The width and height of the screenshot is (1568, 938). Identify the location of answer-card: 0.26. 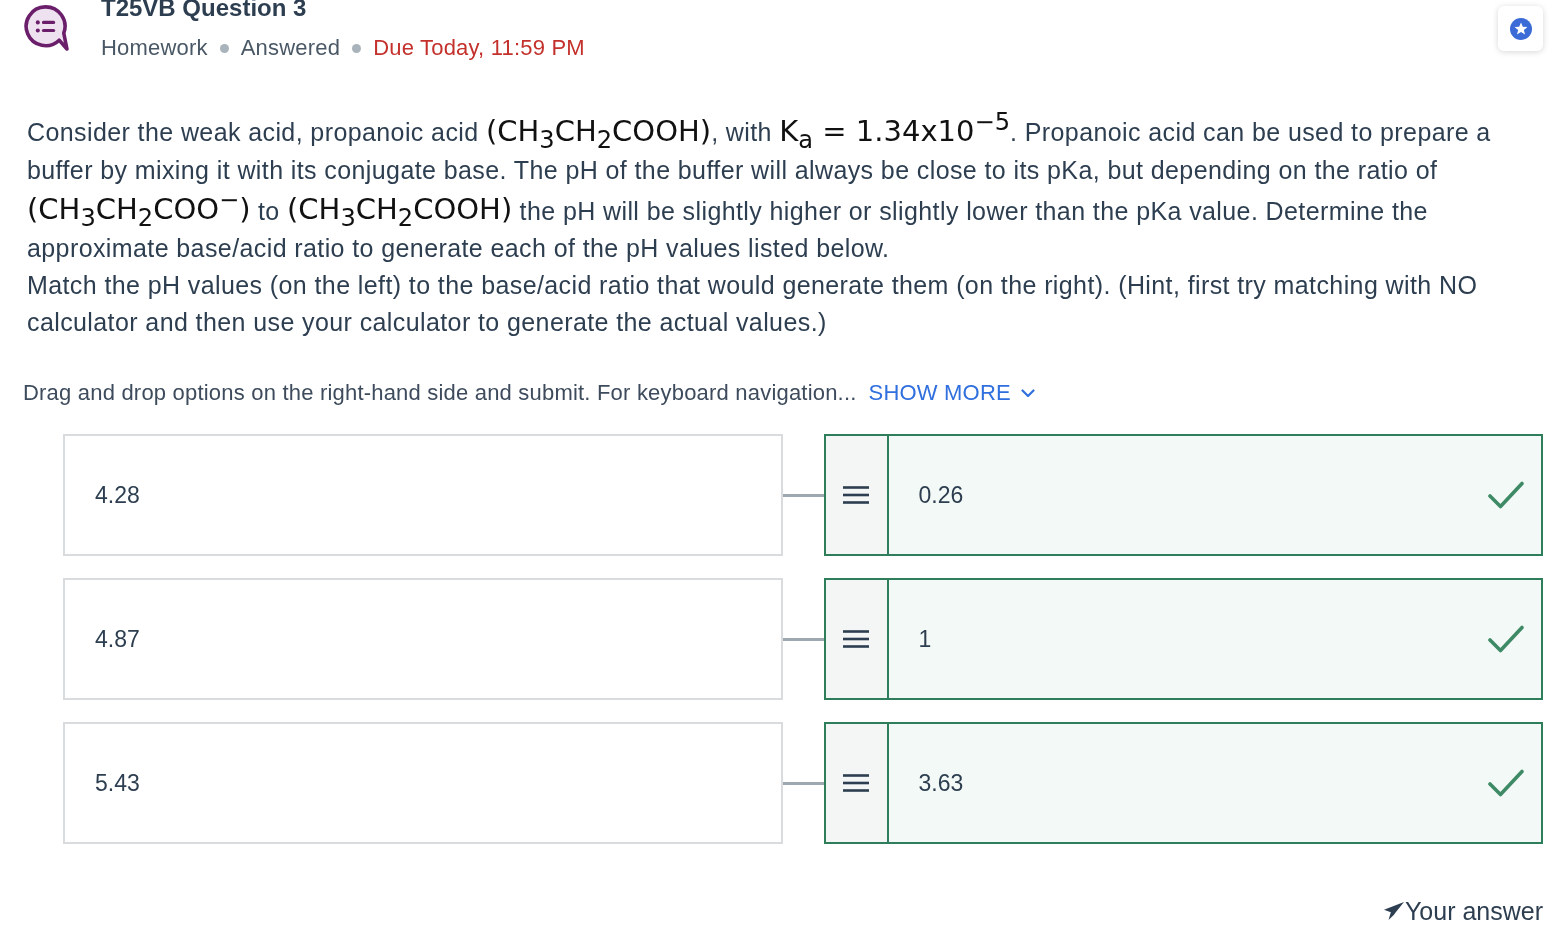
(1183, 495).